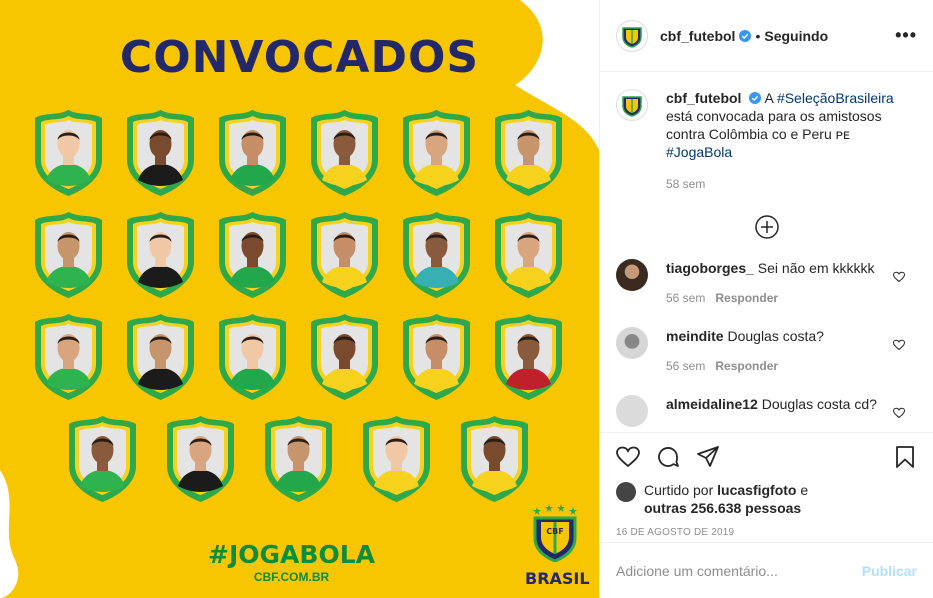 This screenshot has width=933, height=598. I want to click on post-comment-button: Publicar, so click(889, 571).